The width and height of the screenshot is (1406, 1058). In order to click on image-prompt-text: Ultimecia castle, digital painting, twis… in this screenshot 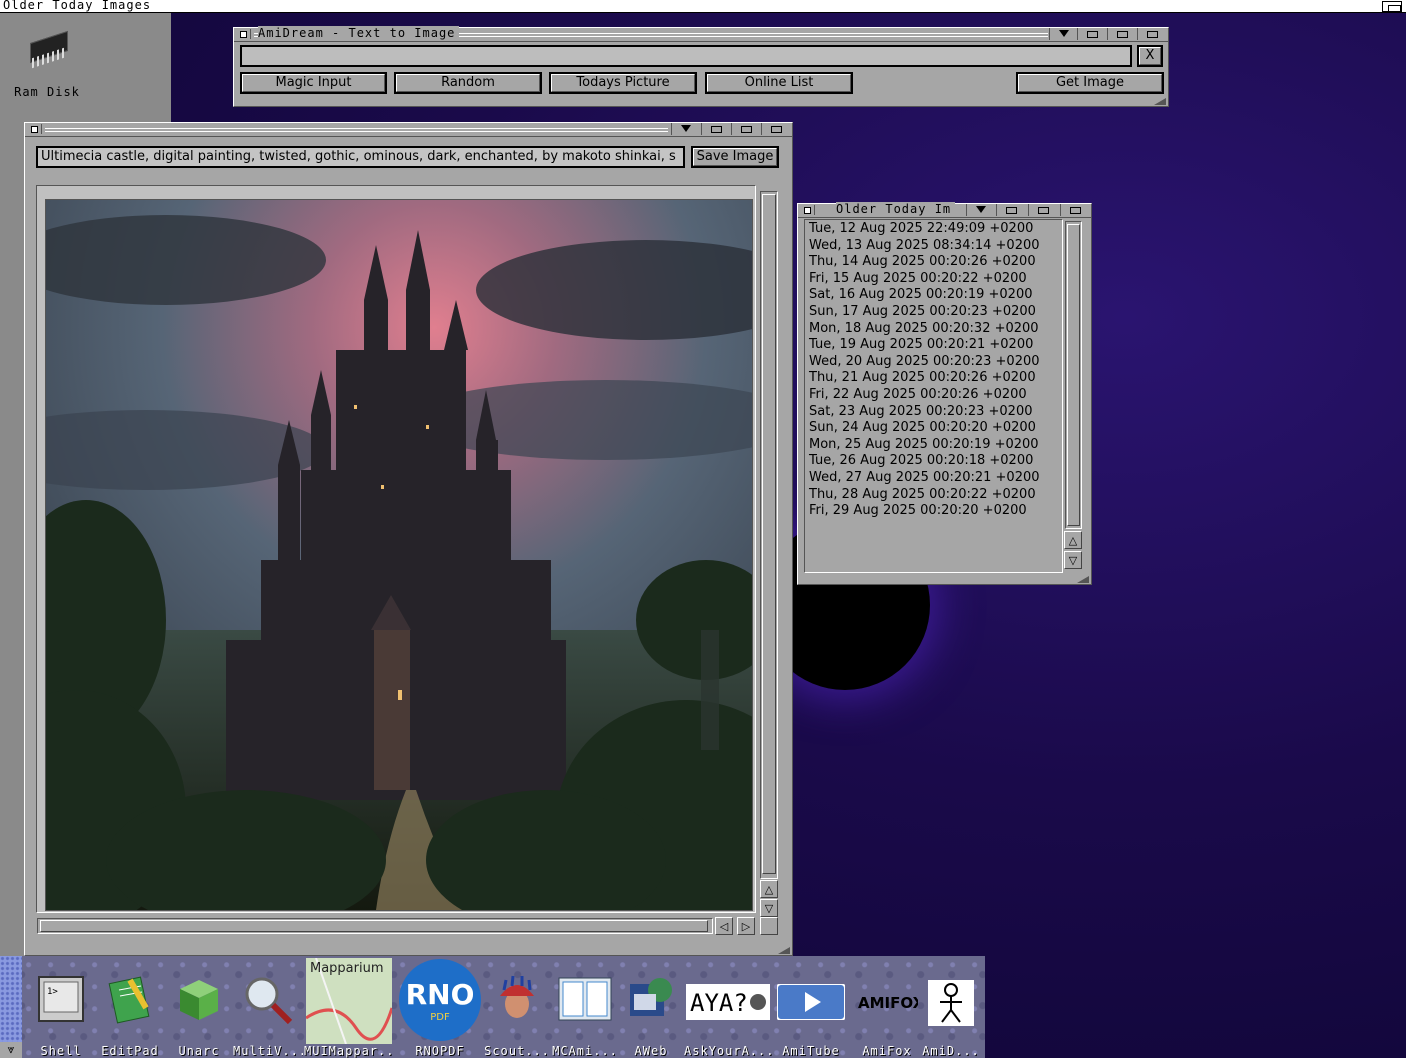, I will do `click(360, 157)`.